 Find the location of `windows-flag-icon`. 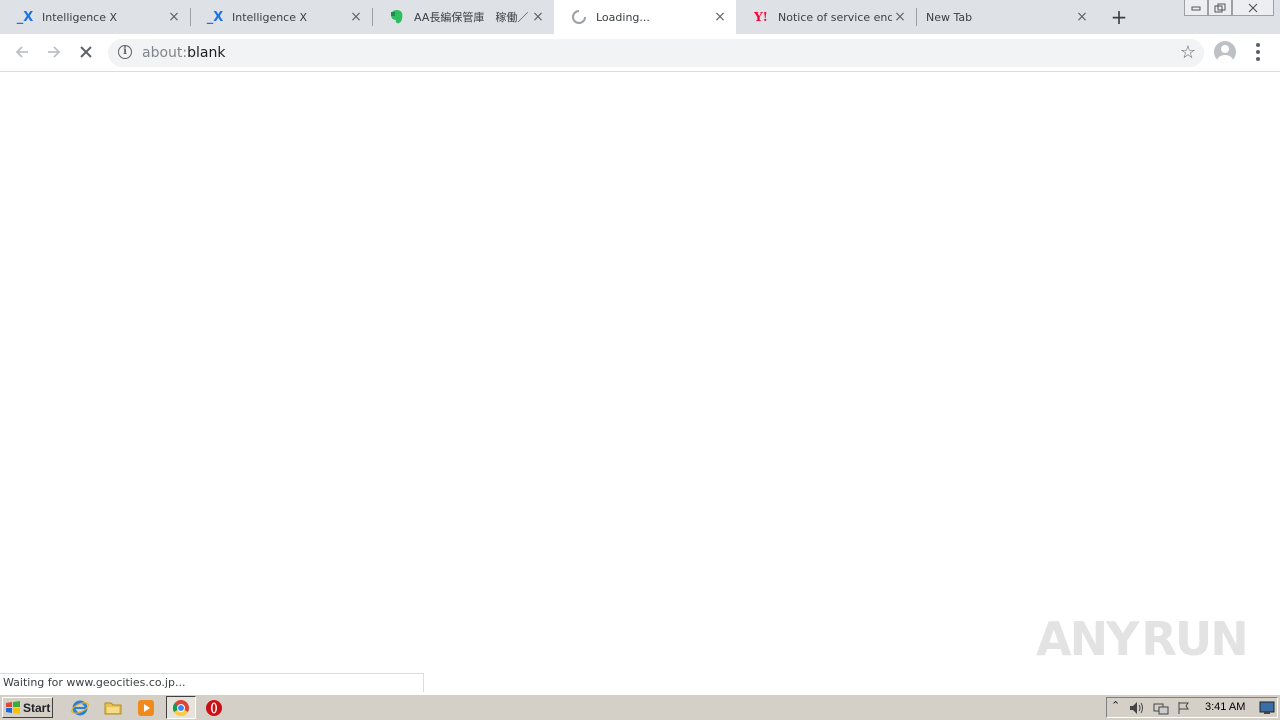

windows-flag-icon is located at coordinates (13, 707).